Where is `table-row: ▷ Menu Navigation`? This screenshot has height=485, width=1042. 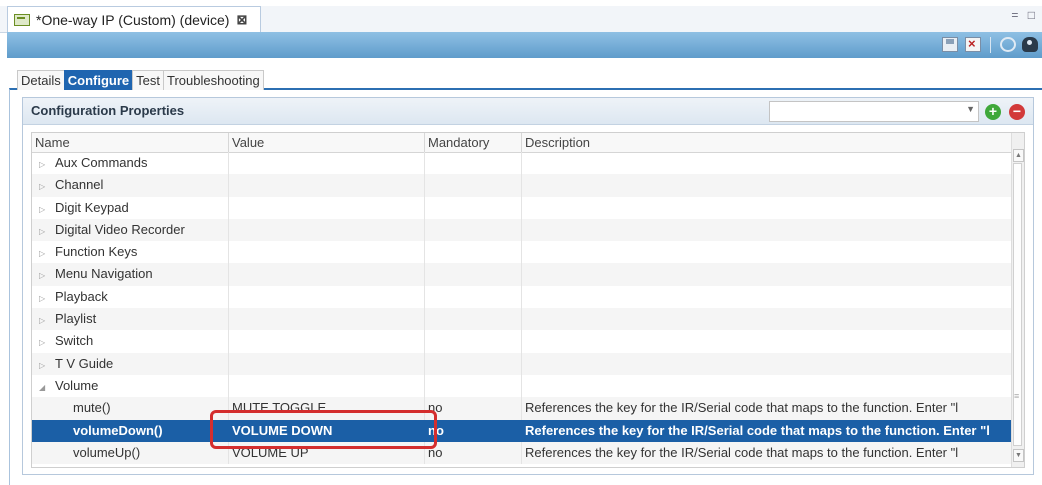
table-row: ▷ Menu Navigation is located at coordinates (523, 274).